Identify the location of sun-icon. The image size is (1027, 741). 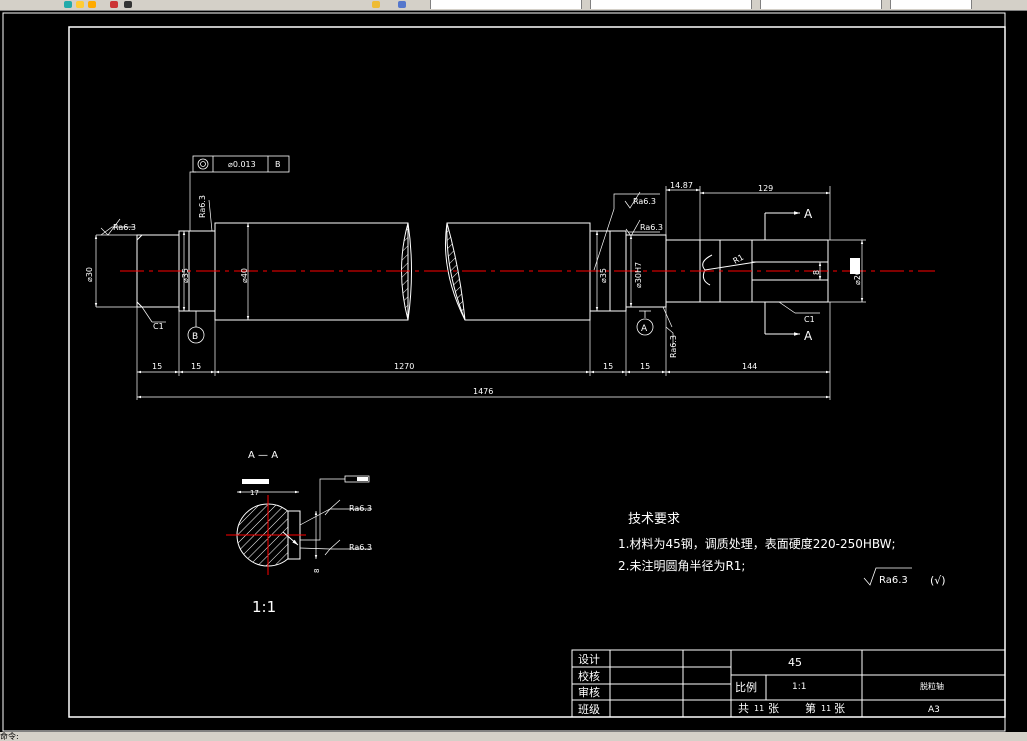
(92, 4).